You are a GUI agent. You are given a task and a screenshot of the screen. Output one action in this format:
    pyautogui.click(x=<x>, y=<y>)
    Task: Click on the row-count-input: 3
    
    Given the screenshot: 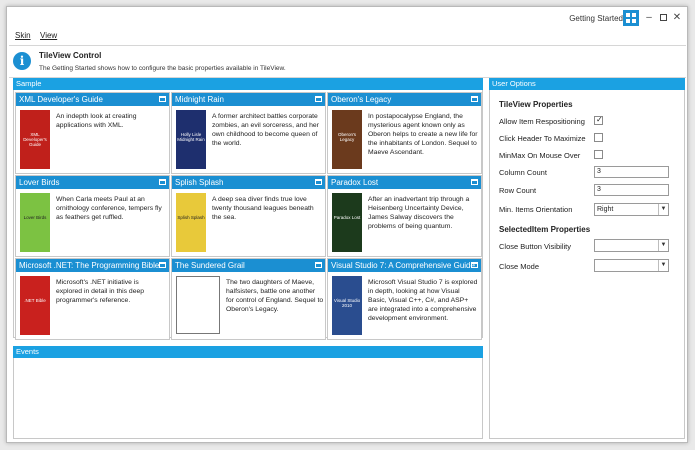 What is the action you would take?
    pyautogui.click(x=631, y=190)
    